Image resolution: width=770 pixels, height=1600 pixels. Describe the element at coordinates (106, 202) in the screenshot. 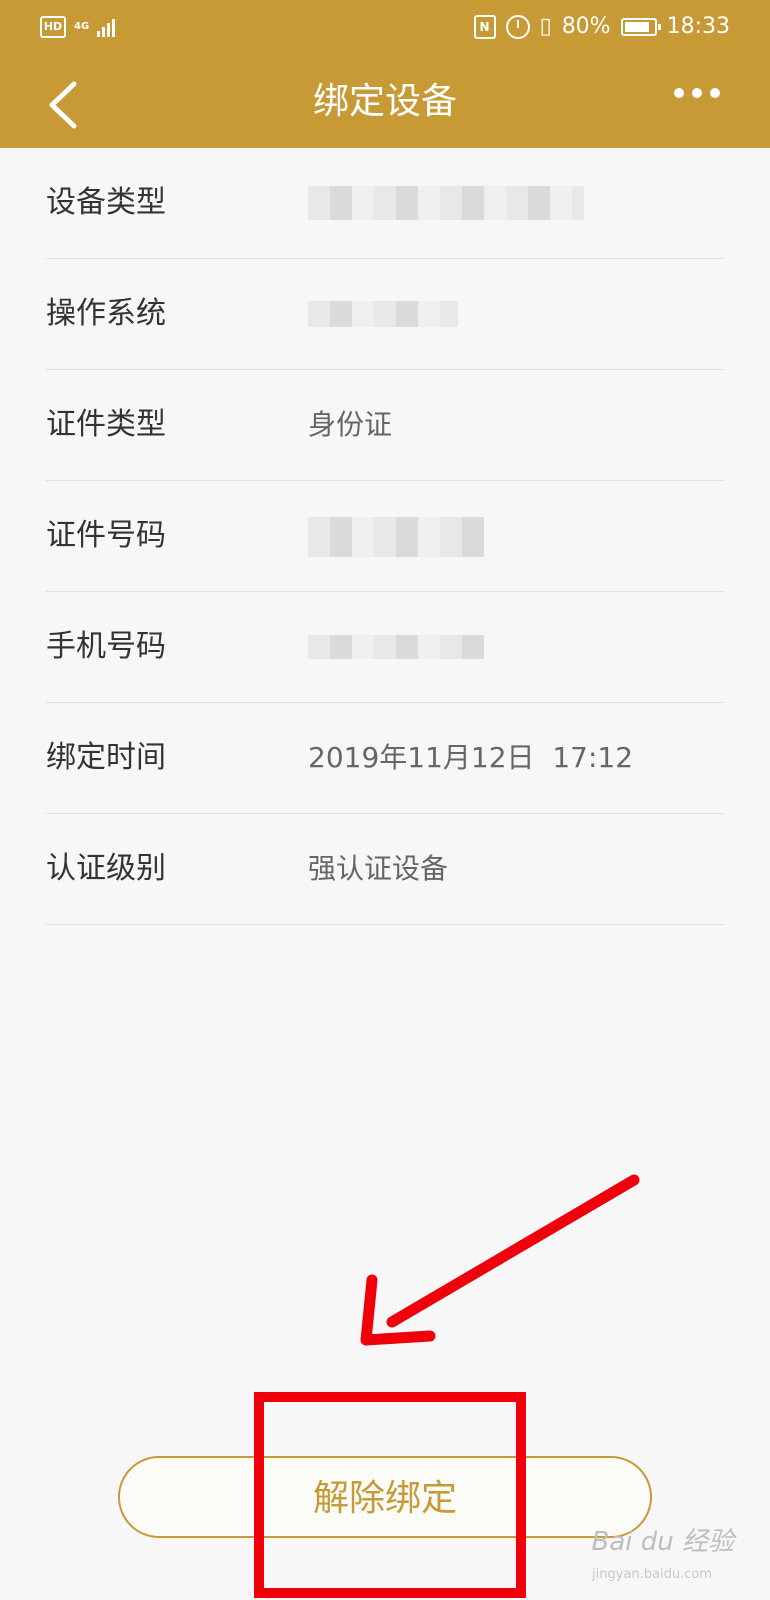

I see `detail-label: 设备类型` at that location.